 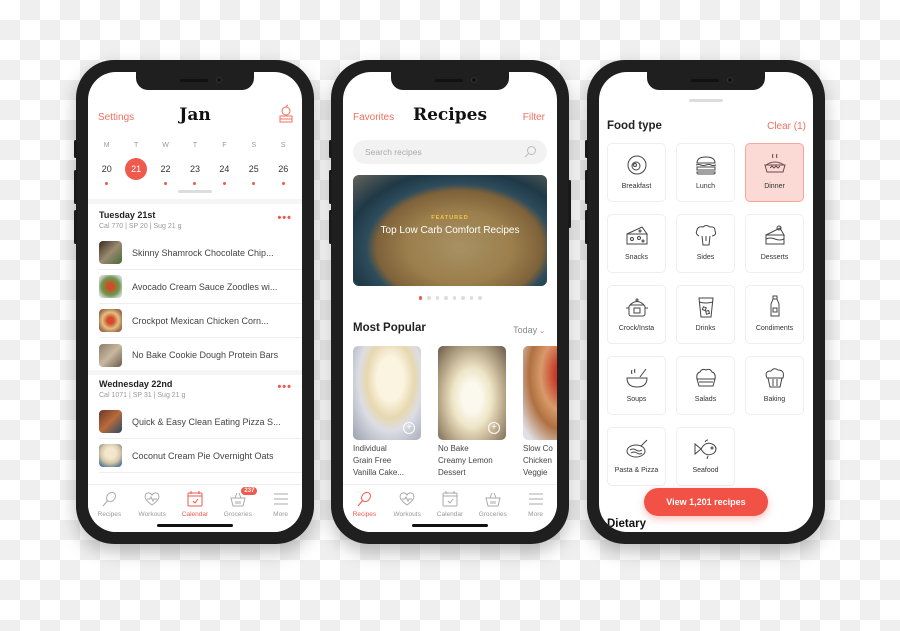 I want to click on weekday-row: M T W T F S S, so click(x=195, y=145).